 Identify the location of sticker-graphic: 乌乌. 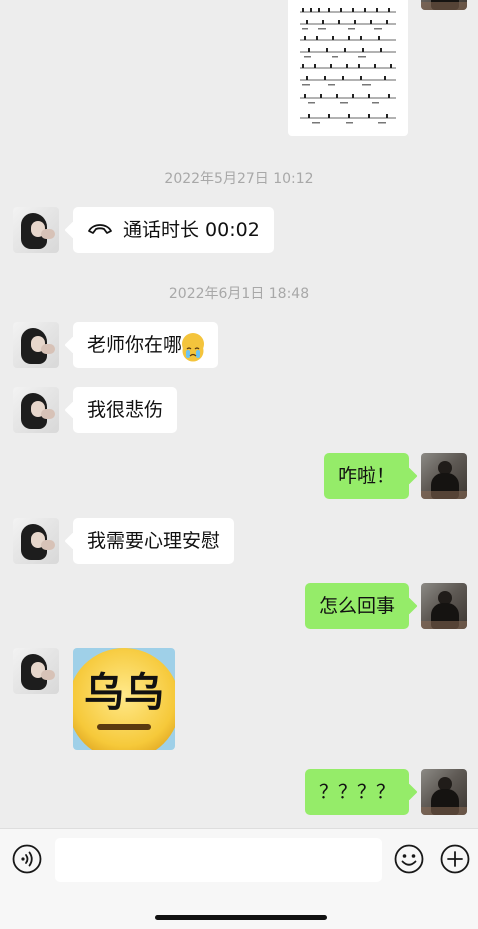
(124, 699).